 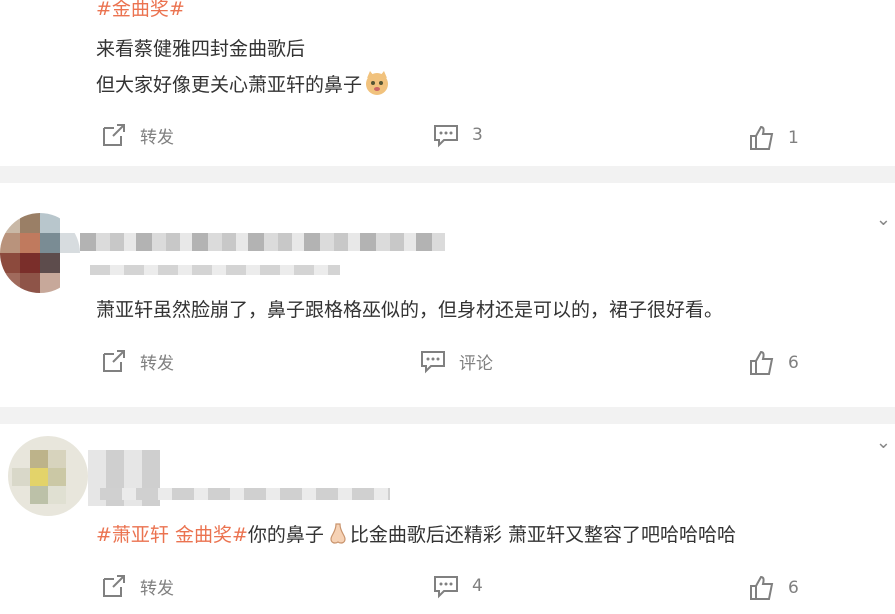 What do you see at coordinates (410, 310) in the screenshot?
I see `comment-text: 萧亚轩虽然脸崩了，鼻子跟格格巫似的，但身材还是可以的，裙子很好看。` at bounding box center [410, 310].